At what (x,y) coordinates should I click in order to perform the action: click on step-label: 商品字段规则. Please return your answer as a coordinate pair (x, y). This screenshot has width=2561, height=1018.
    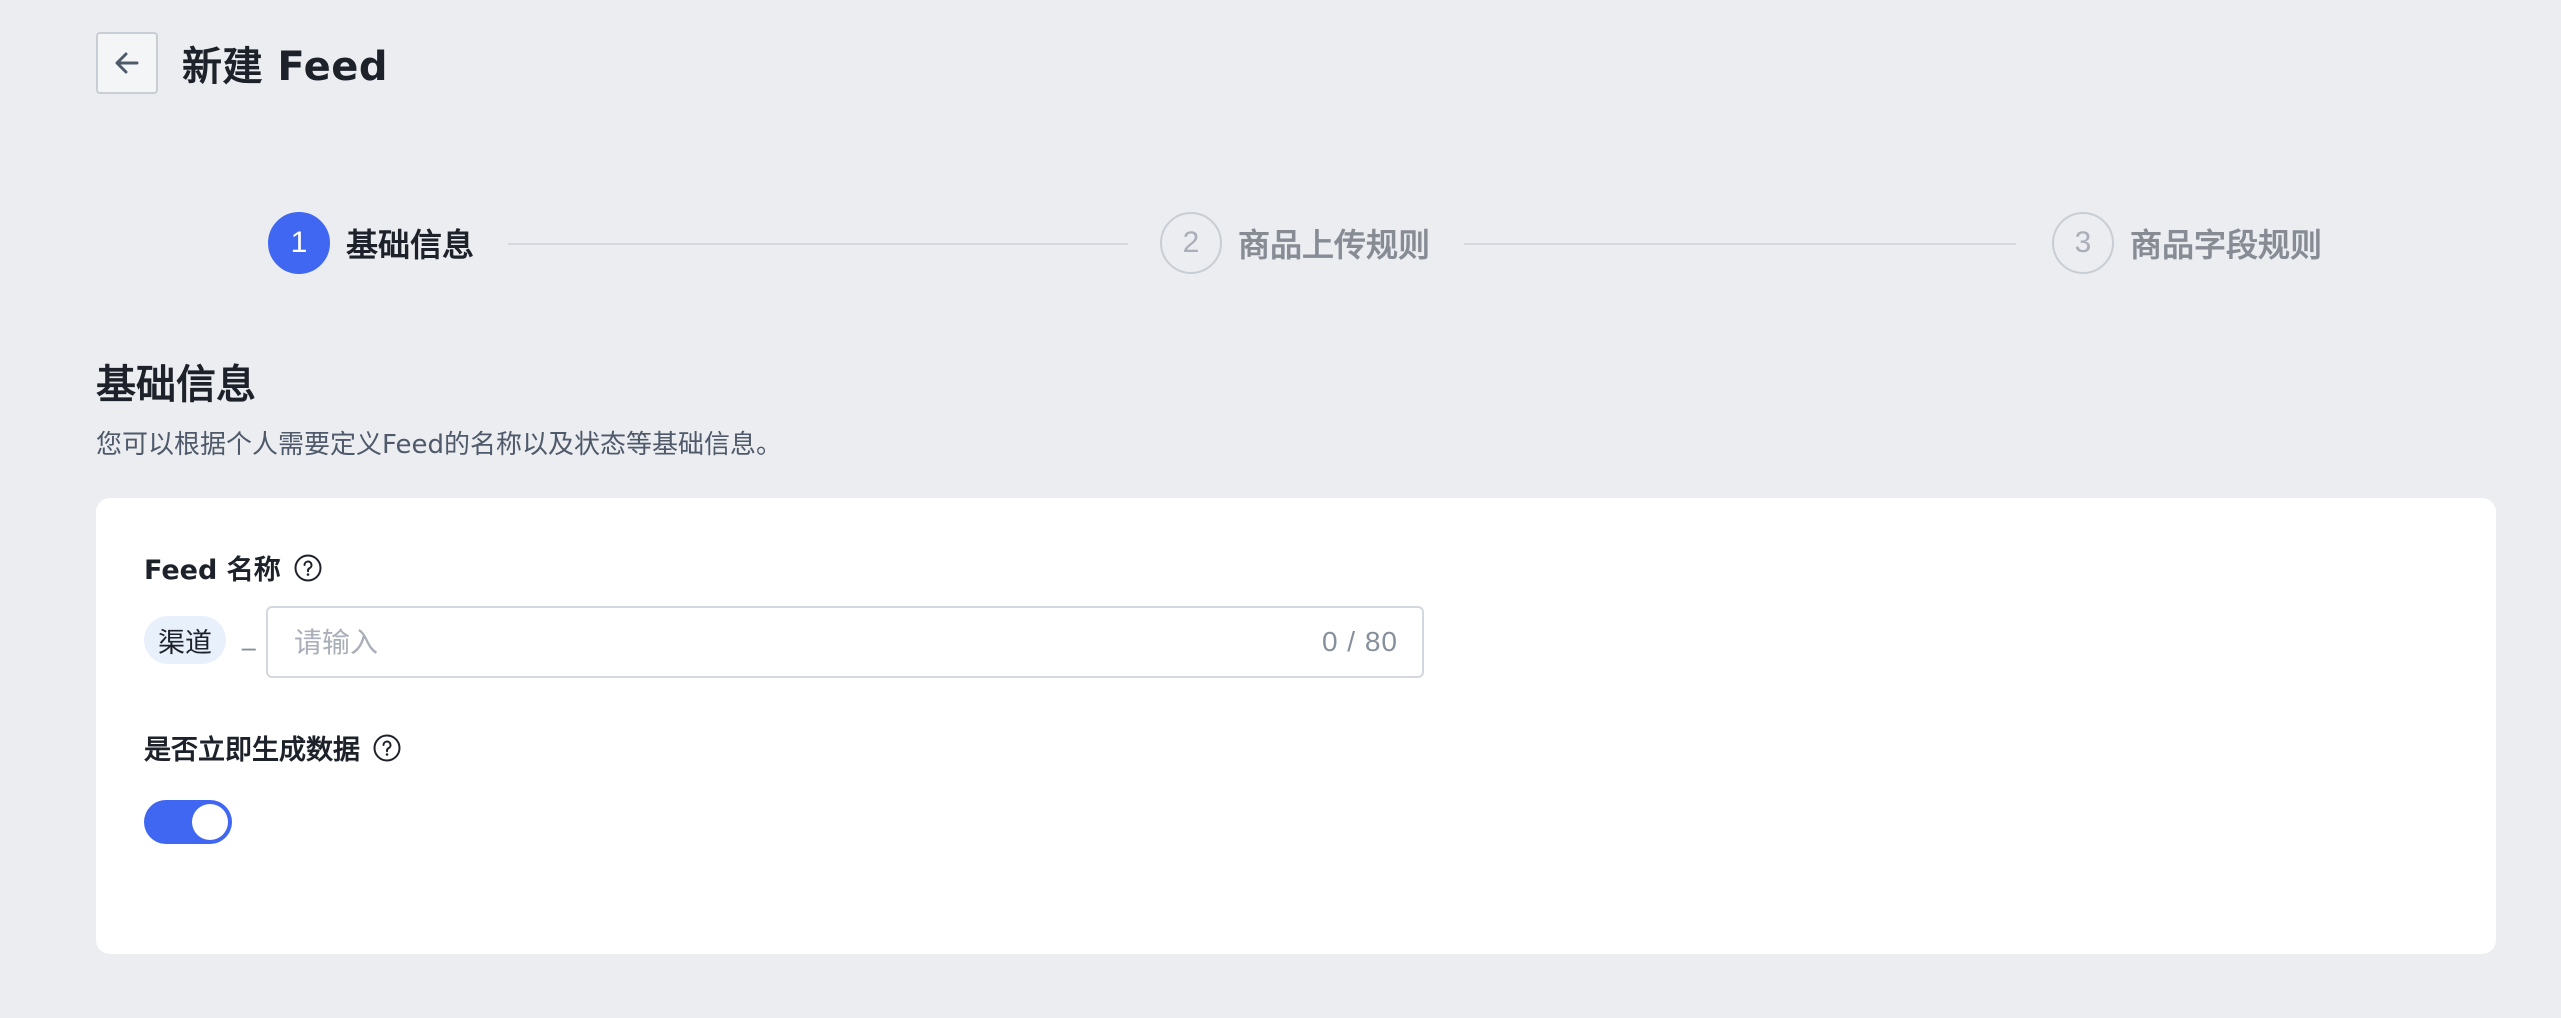
    Looking at the image, I should click on (2226, 245).